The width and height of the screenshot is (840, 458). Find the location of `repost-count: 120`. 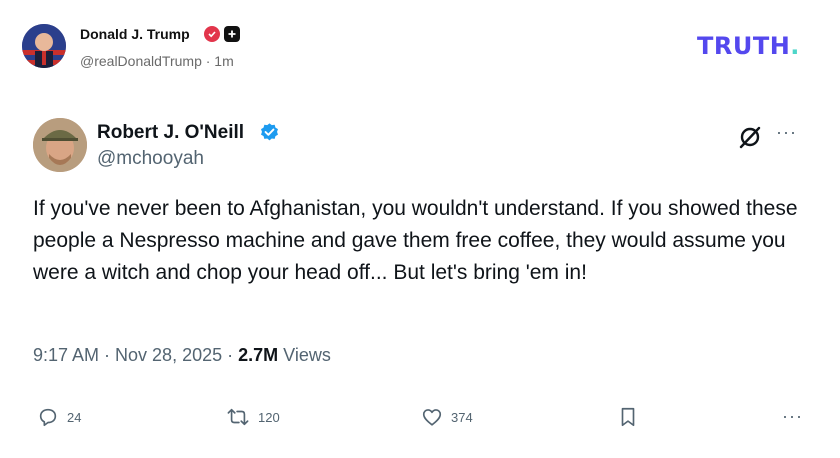

repost-count: 120 is located at coordinates (269, 417).